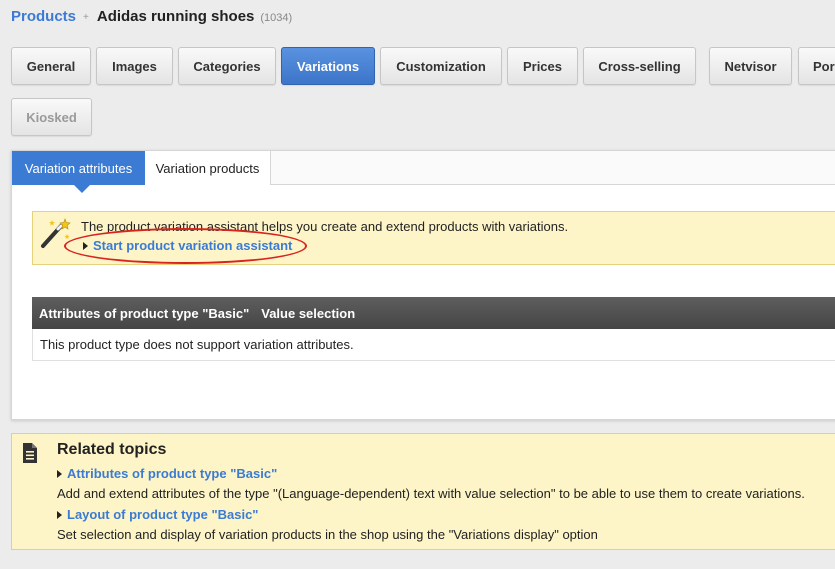 The height and width of the screenshot is (569, 835). I want to click on related-link-layout: Layout of product type "Basic", so click(157, 514).